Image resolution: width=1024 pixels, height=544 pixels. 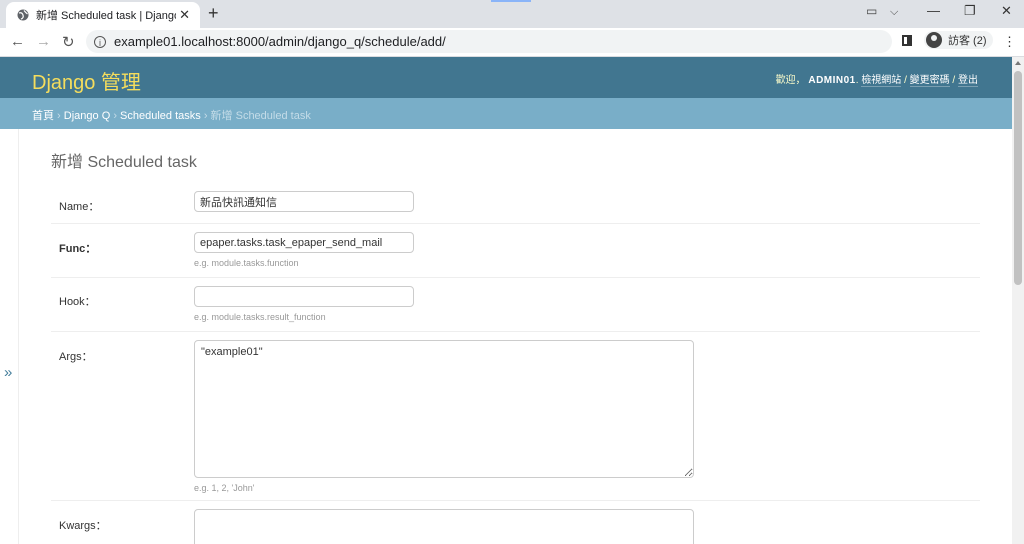 I want to click on hook-input, so click(x=304, y=296).